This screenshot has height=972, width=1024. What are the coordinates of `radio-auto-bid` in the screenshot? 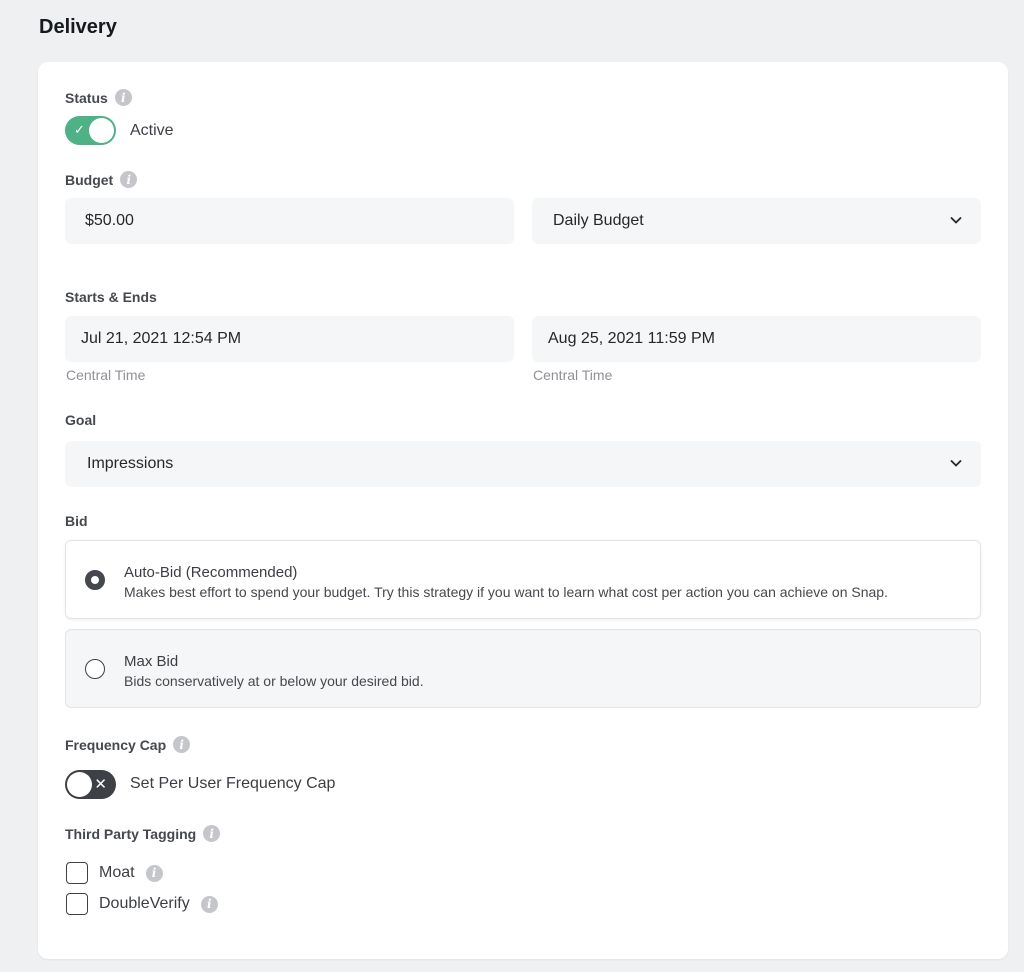 It's located at (95, 580).